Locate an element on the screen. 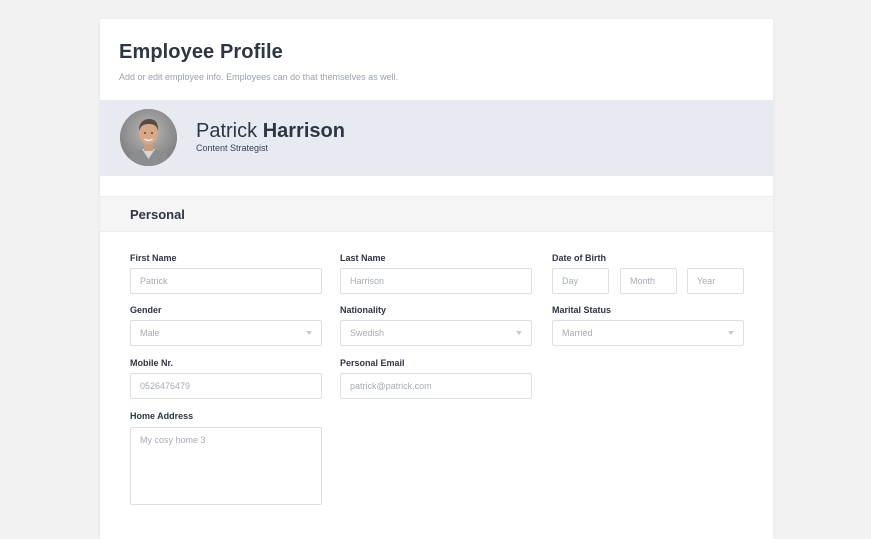 The width and height of the screenshot is (871, 539). first-name-placeholder: Patrick is located at coordinates (154, 281).